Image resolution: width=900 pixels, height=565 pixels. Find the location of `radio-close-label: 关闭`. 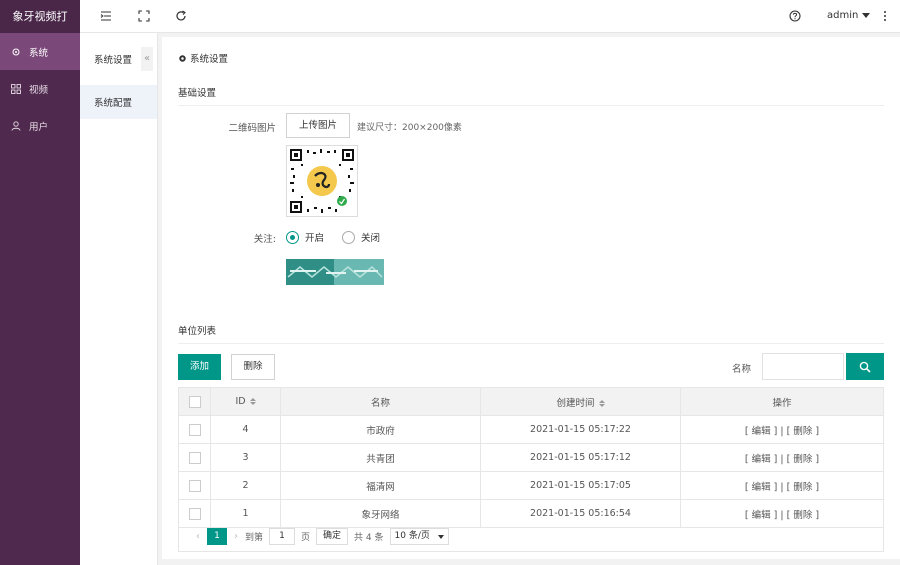

radio-close-label: 关闭 is located at coordinates (371, 238).